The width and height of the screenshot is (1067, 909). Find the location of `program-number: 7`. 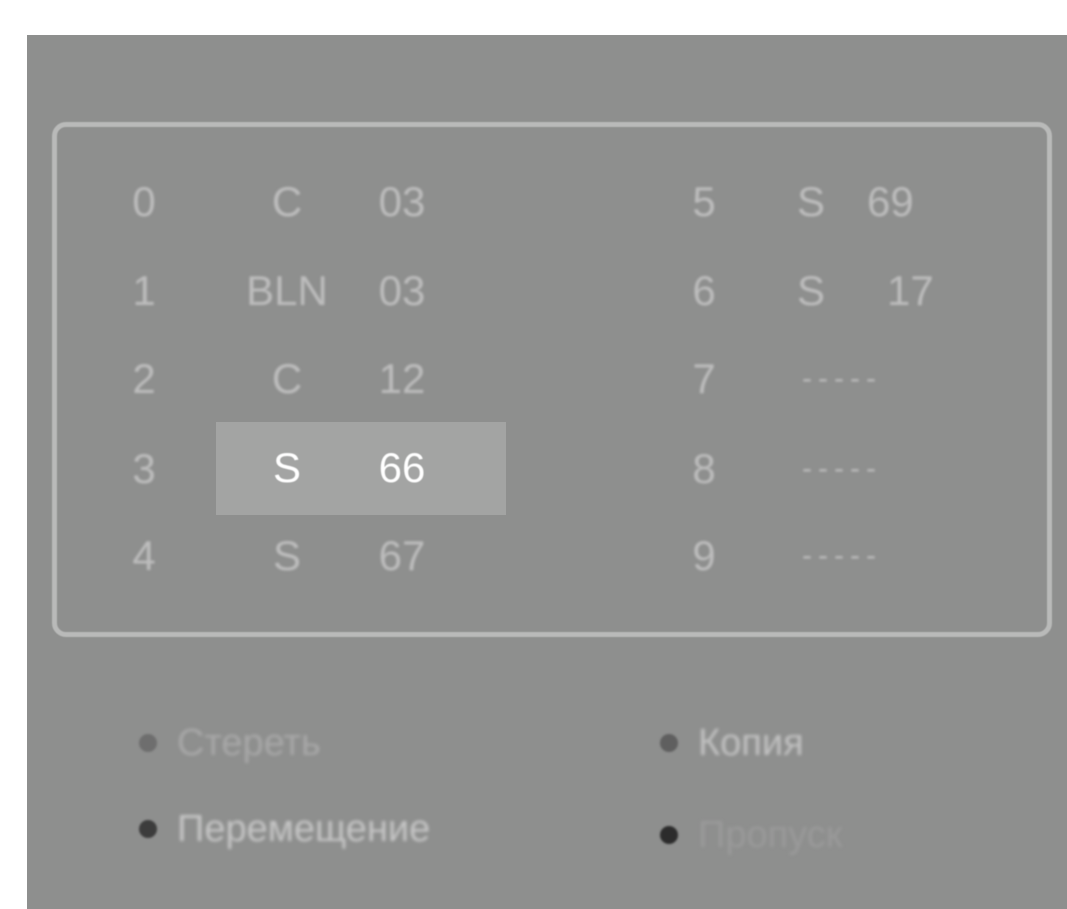

program-number: 7 is located at coordinates (704, 378).